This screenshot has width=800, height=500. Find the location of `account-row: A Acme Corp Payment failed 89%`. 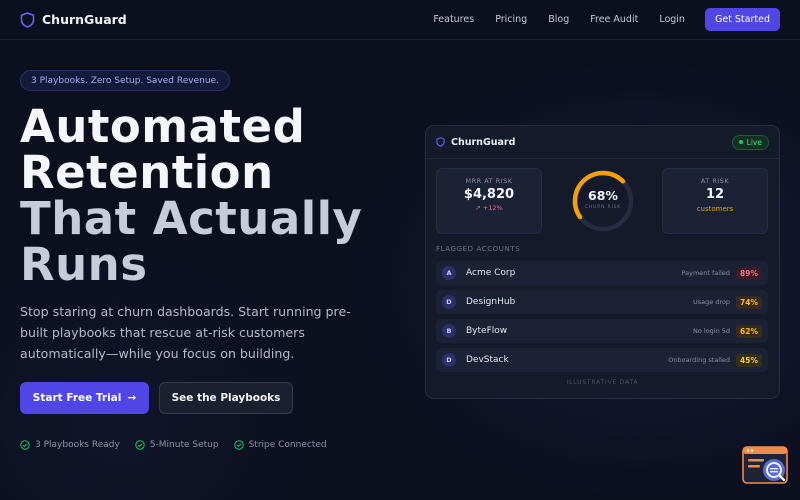

account-row: A Acme Corp Payment failed 89% is located at coordinates (602, 273).